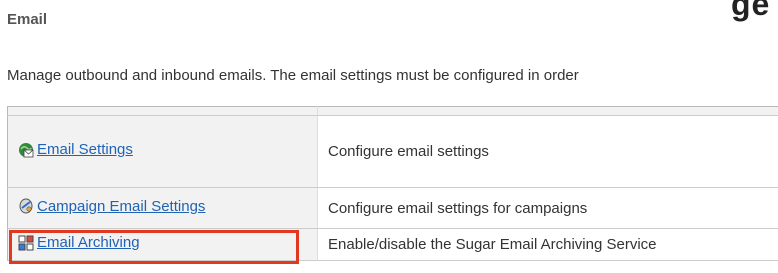 The width and height of the screenshot is (778, 273). What do you see at coordinates (121, 206) in the screenshot?
I see `campaign-email-settings-link: Campaign Email Settings` at bounding box center [121, 206].